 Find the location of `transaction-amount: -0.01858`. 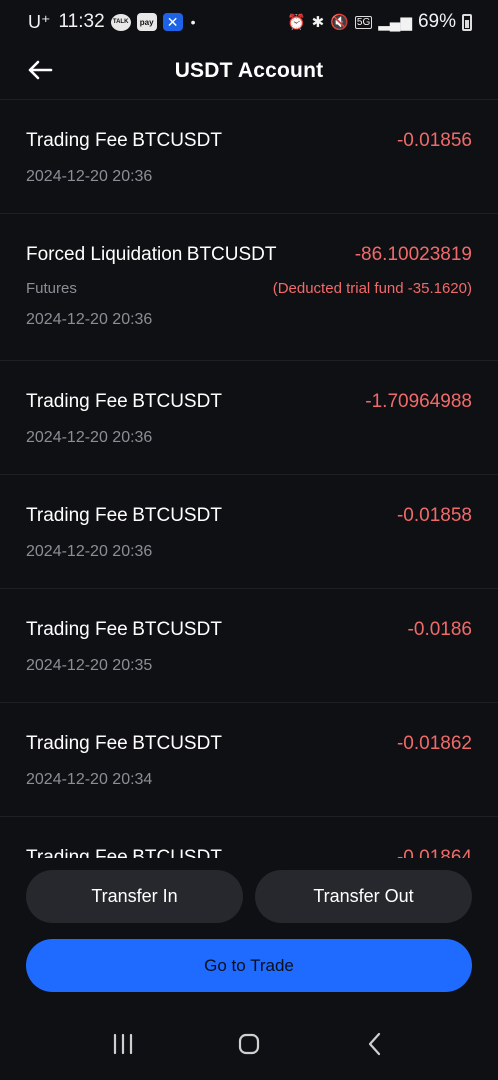

transaction-amount: -0.01858 is located at coordinates (434, 515).